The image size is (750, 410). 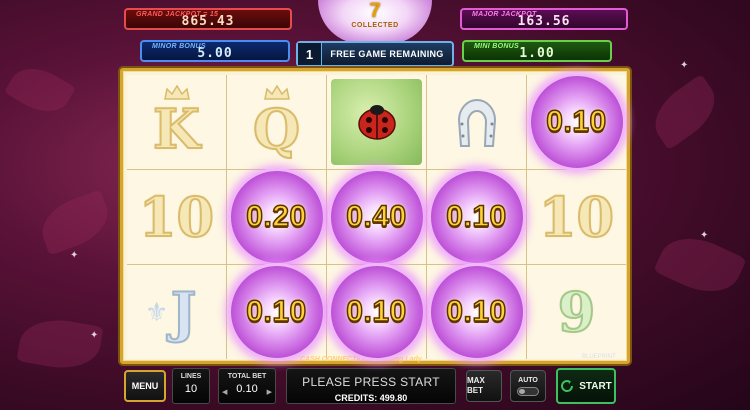 What do you see at coordinates (247, 386) in the screenshot?
I see `total-bet-selector: ◀ TOTAL BET 0.10 ▶` at bounding box center [247, 386].